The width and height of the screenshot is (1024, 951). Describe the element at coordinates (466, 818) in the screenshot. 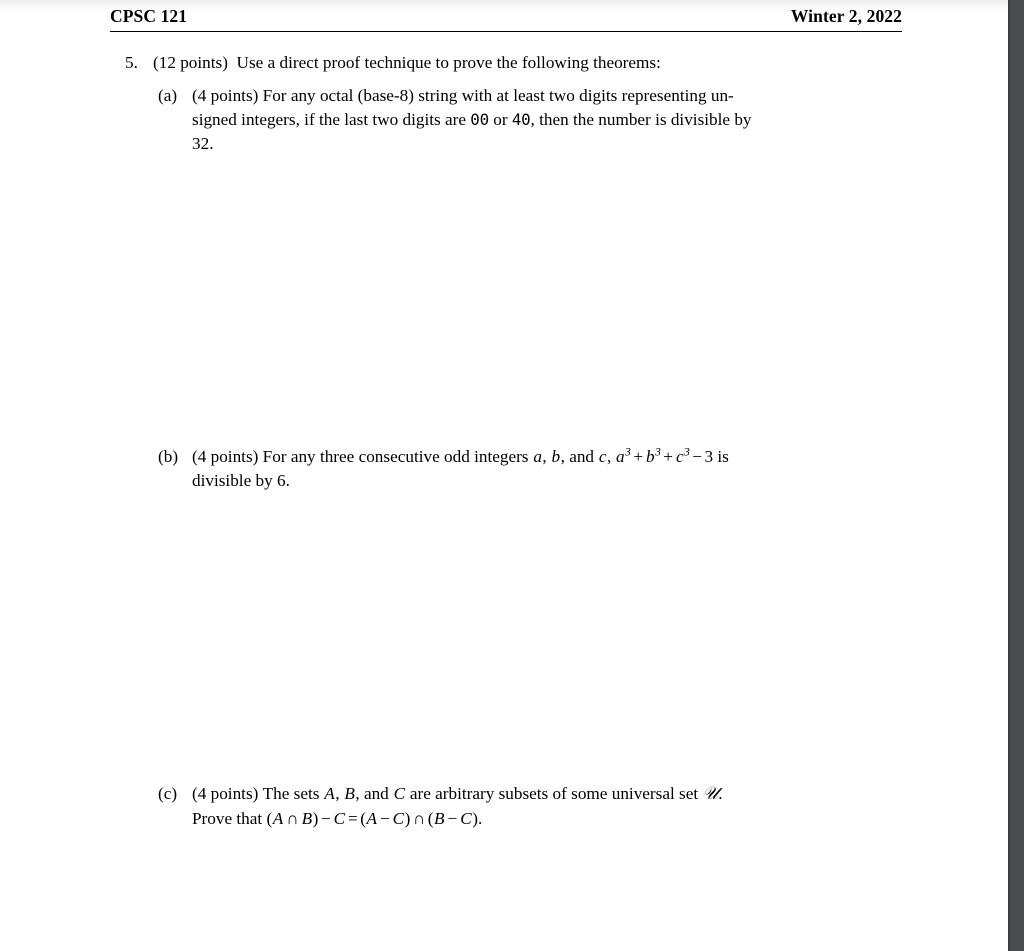

I see `eq-rhs2-set-C: C` at that location.